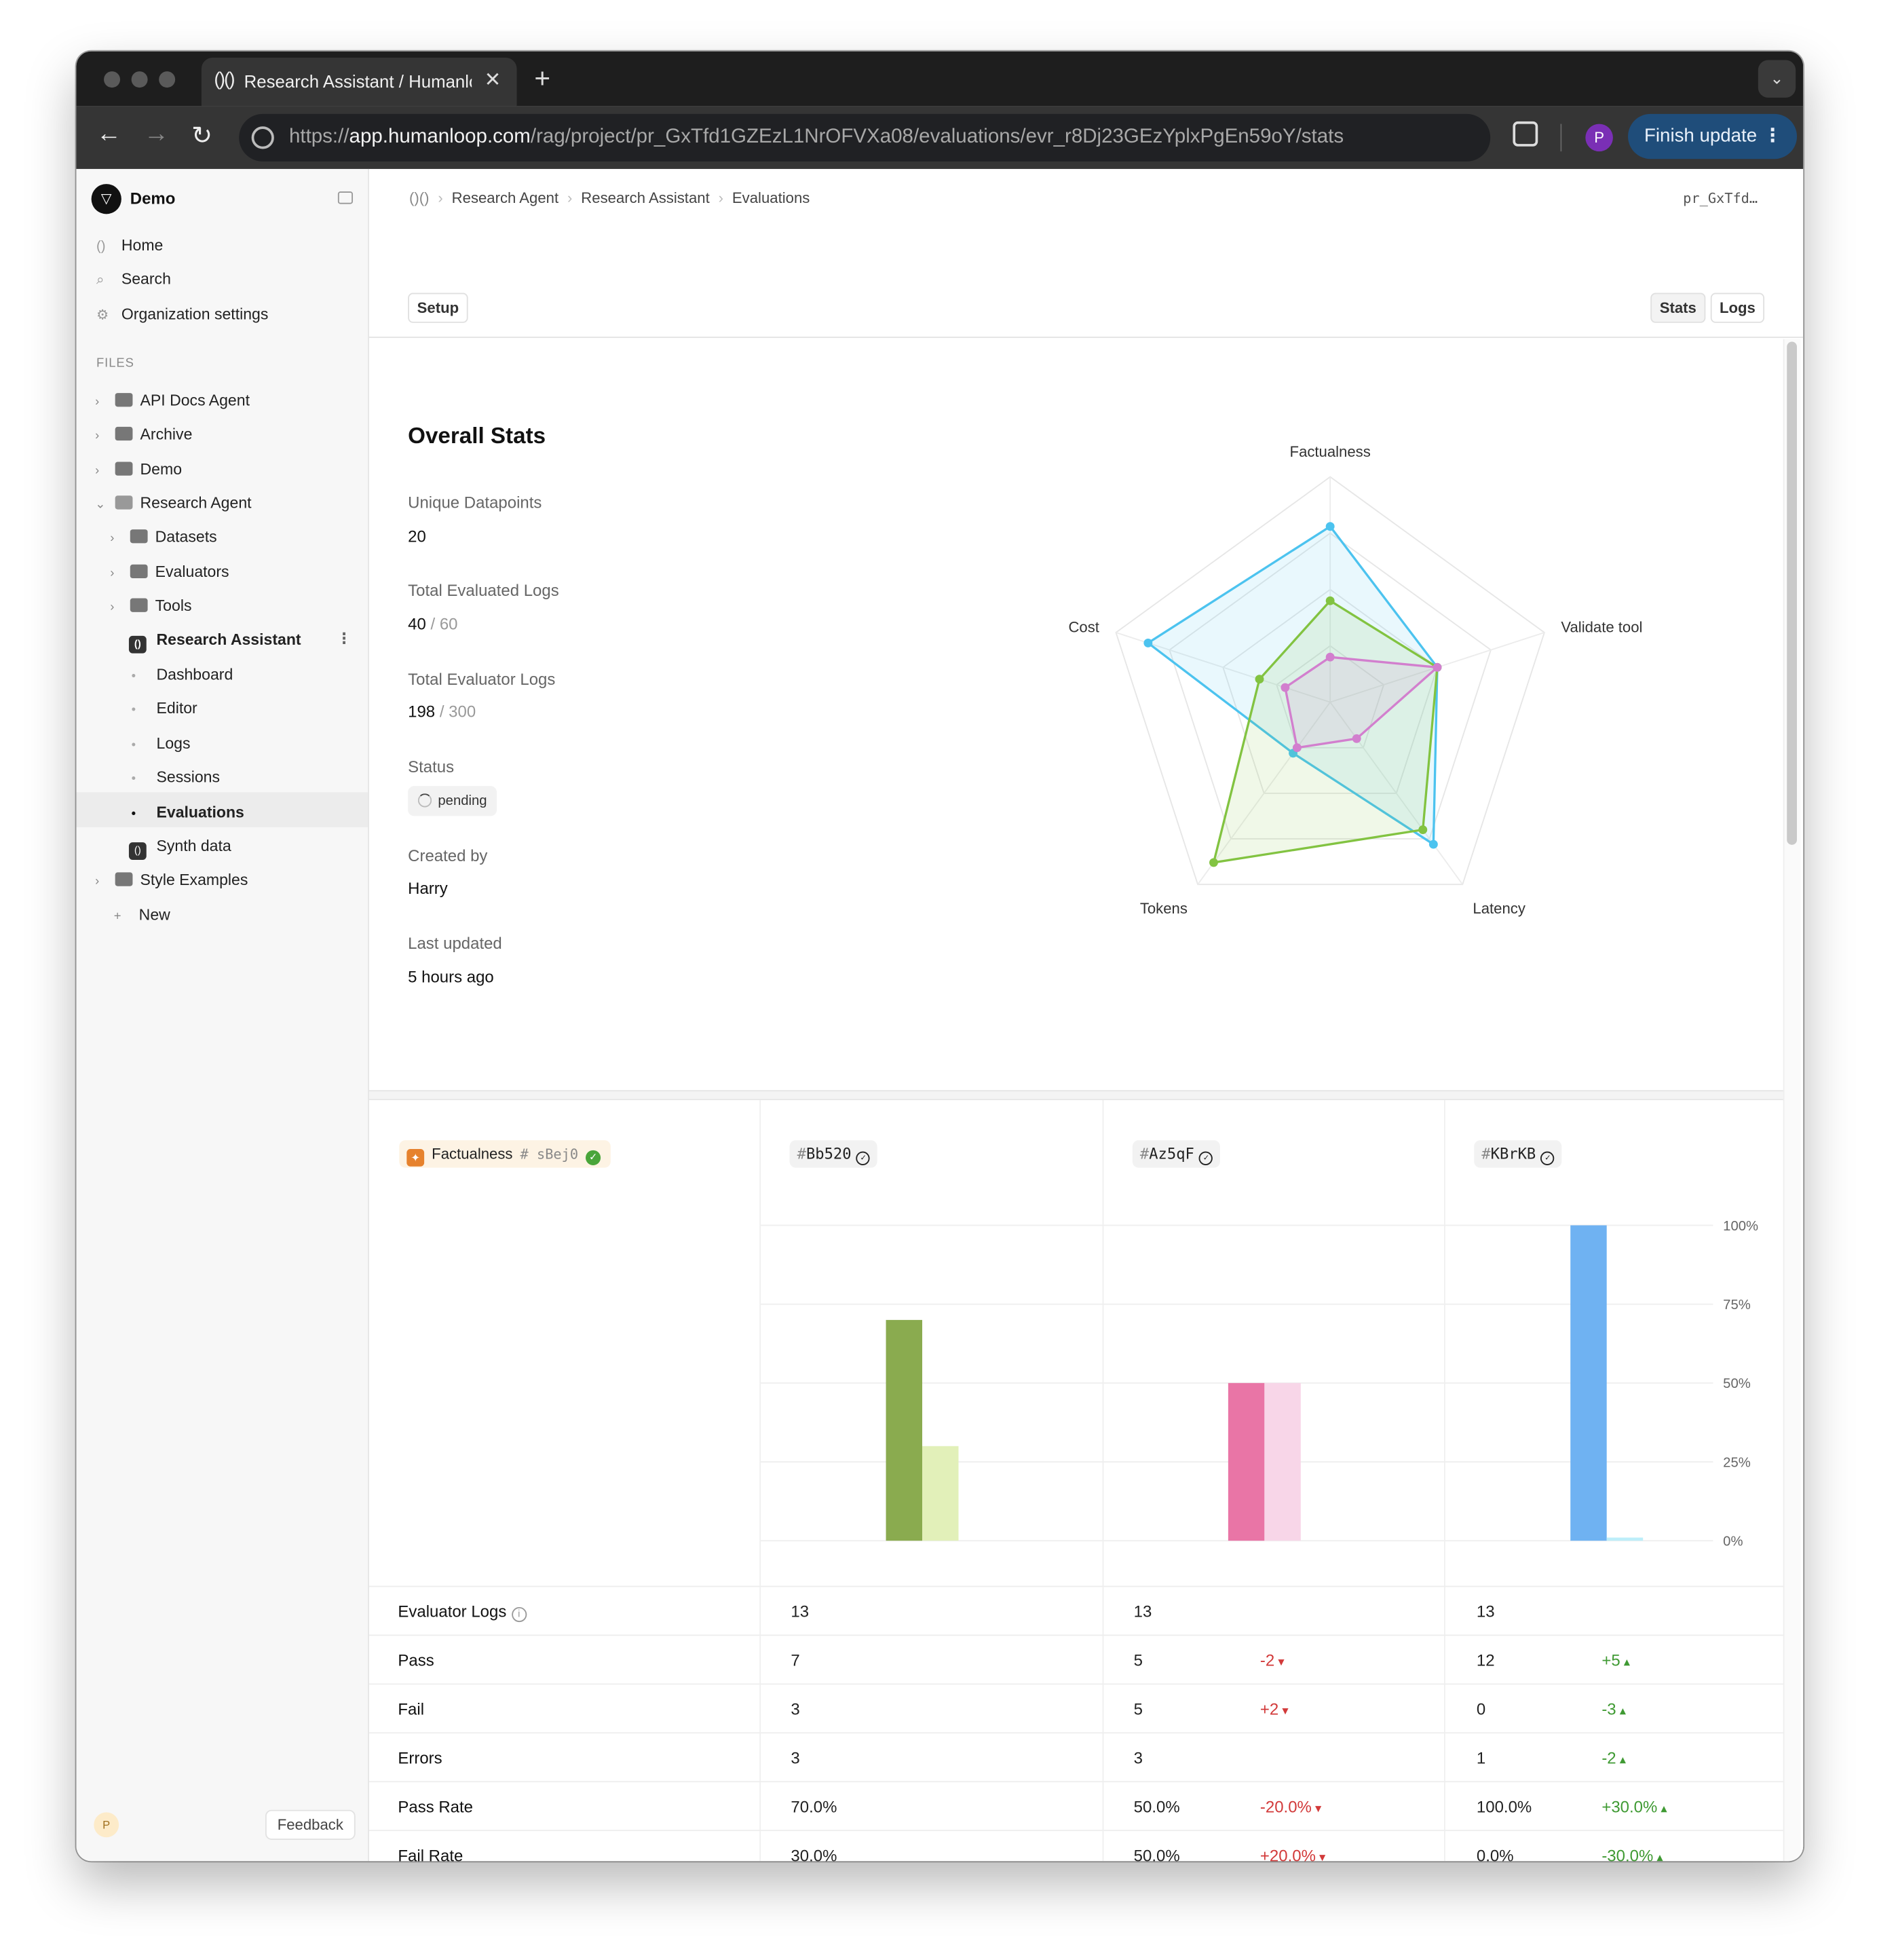  I want to click on created-by-value: Harry, so click(428, 888).